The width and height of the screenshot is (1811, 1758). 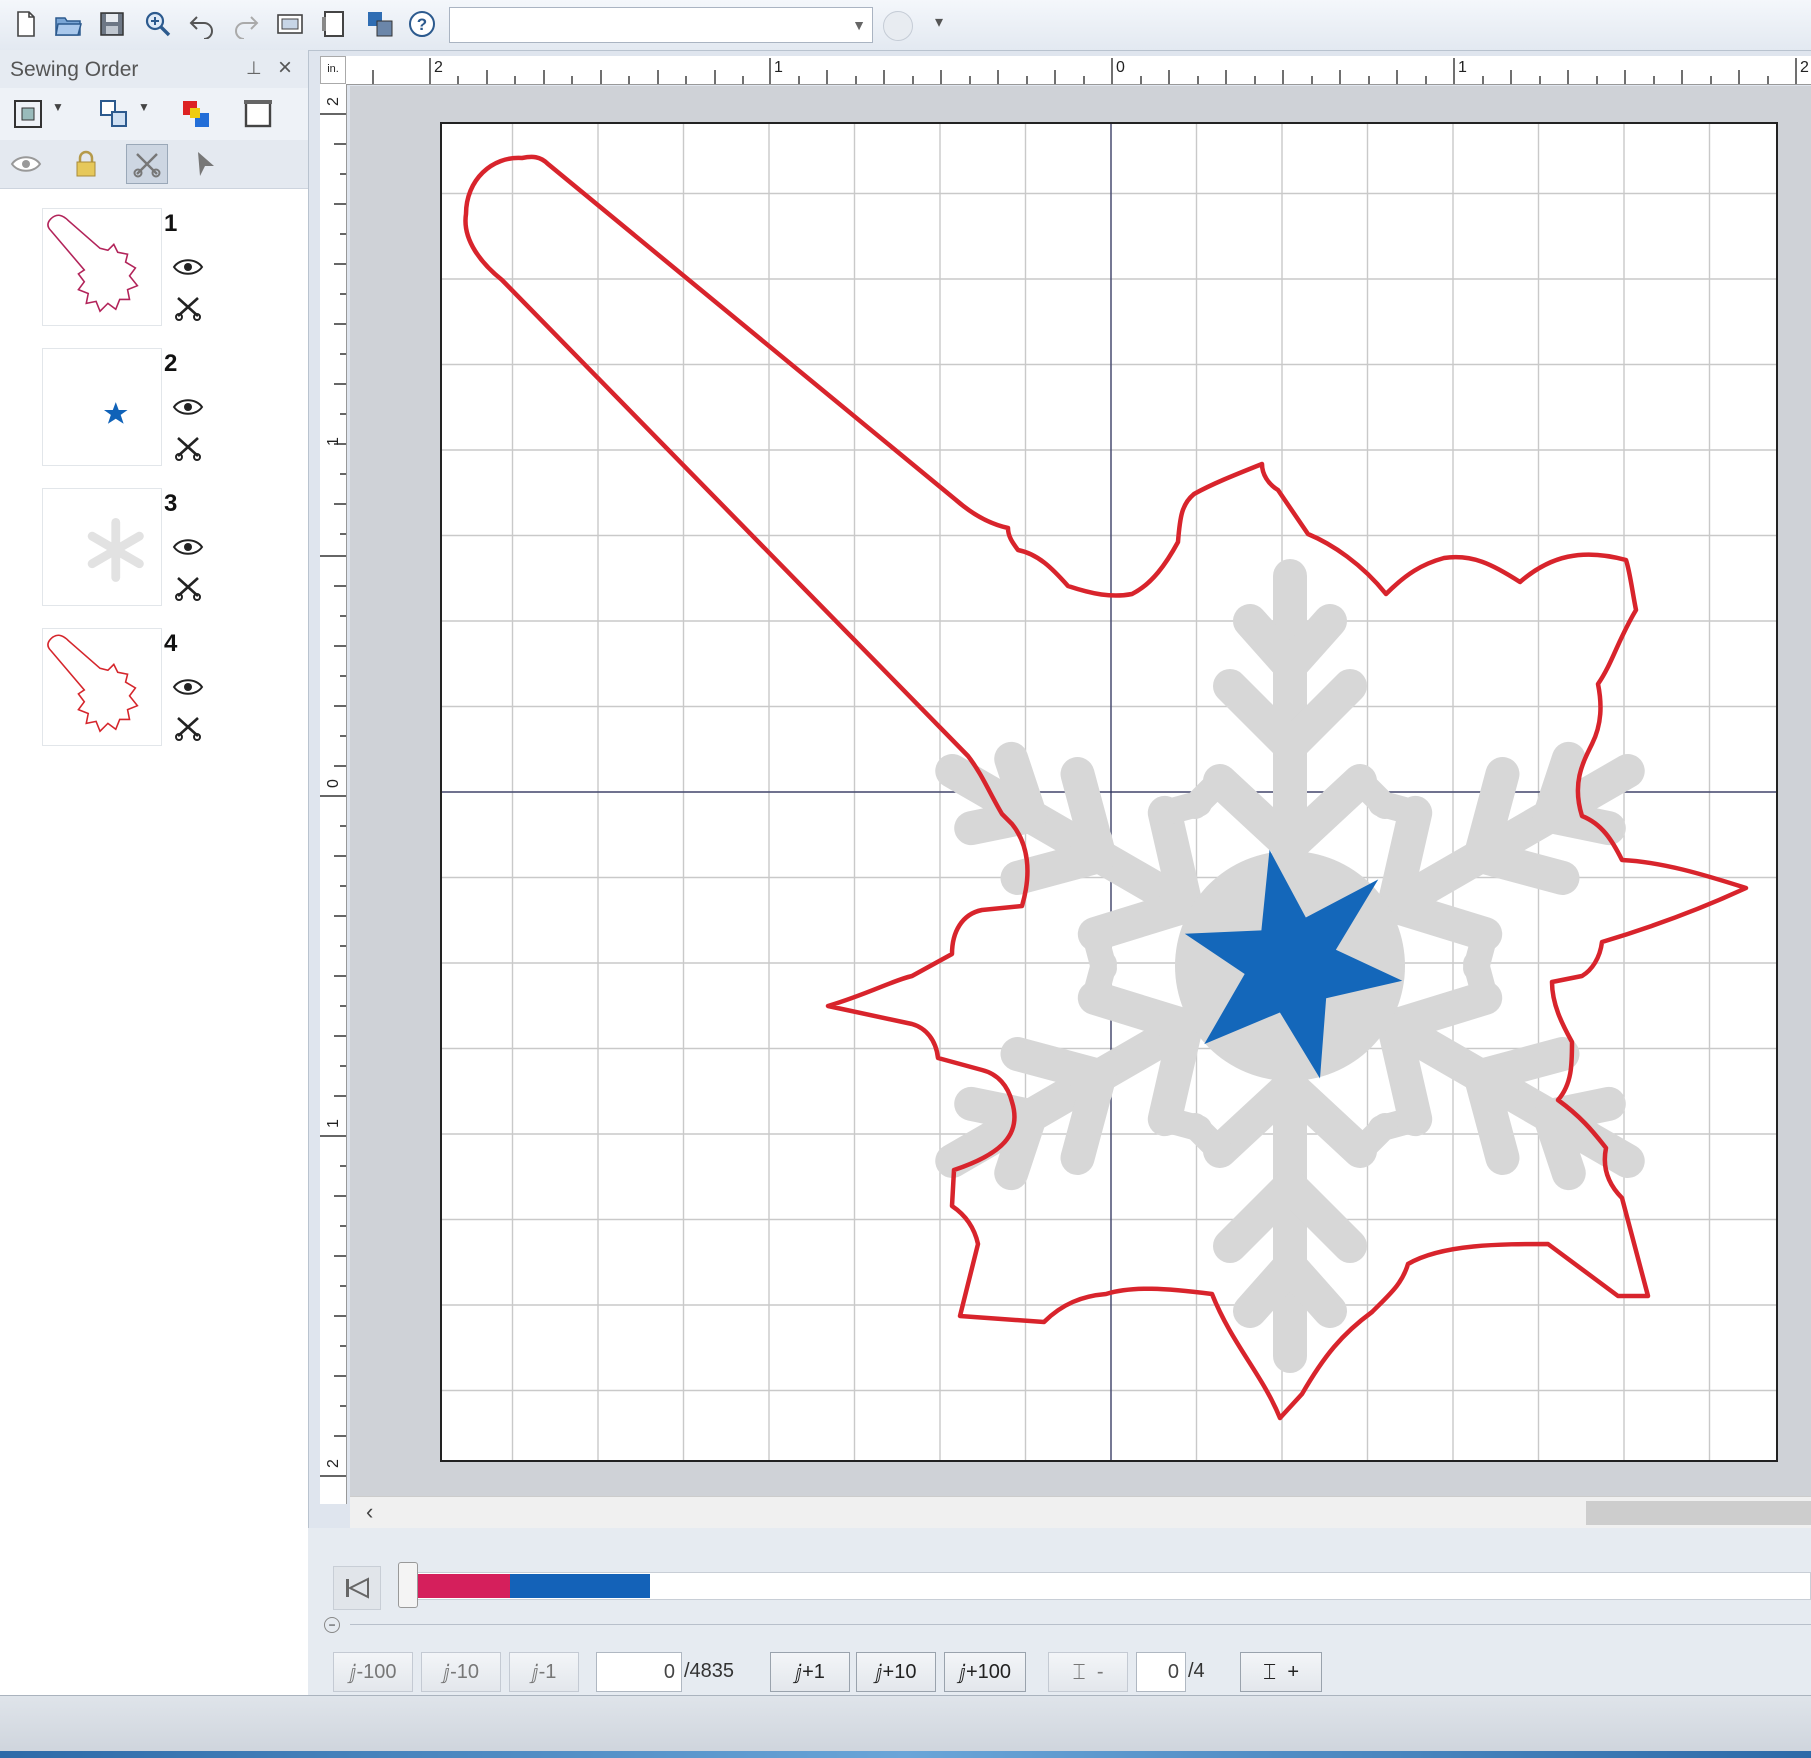 I want to click on color-sort-icon, so click(x=196, y=114).